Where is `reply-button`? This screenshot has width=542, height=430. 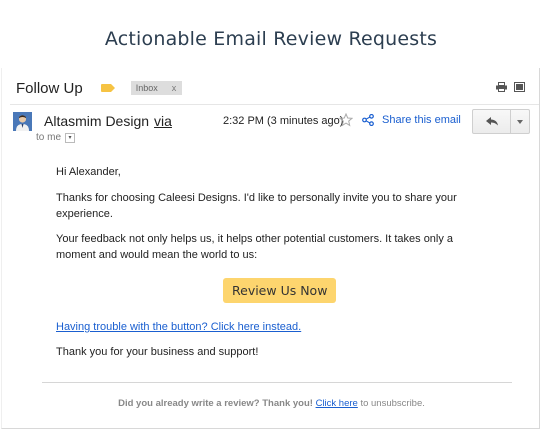 reply-button is located at coordinates (492, 121).